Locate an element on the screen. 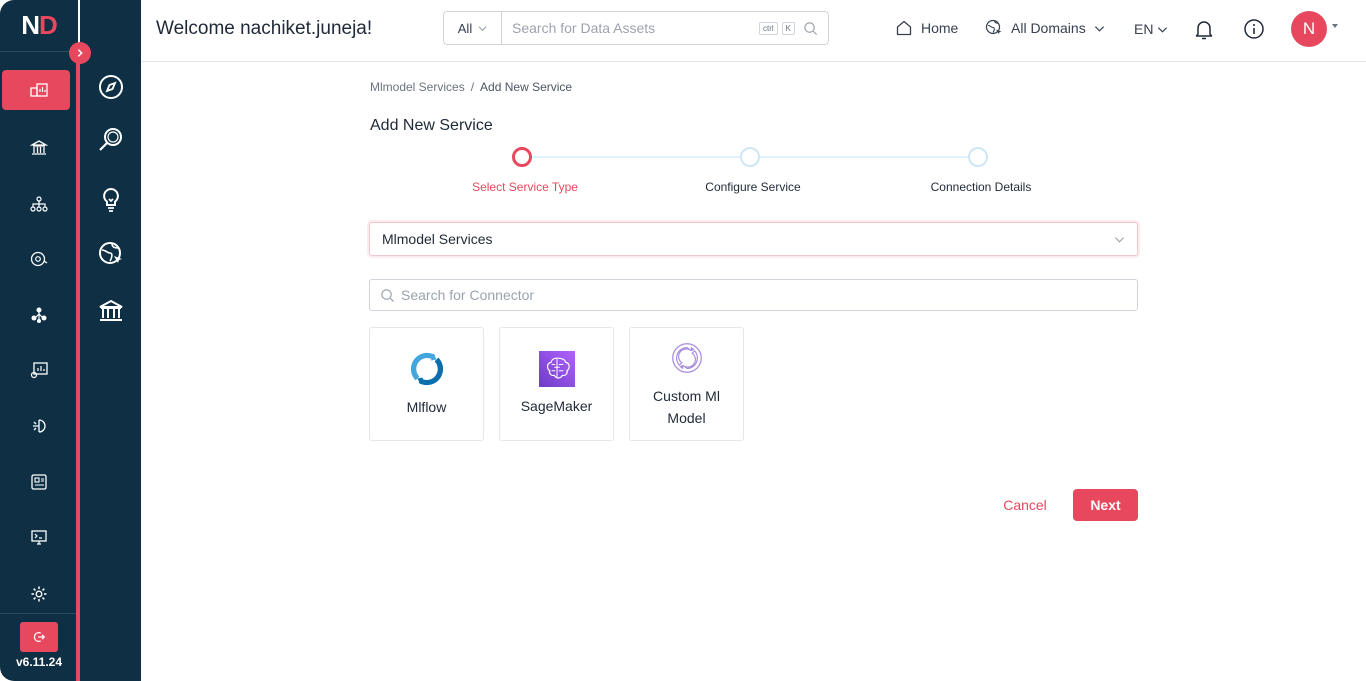  subnav-item-data-search is located at coordinates (110, 140).